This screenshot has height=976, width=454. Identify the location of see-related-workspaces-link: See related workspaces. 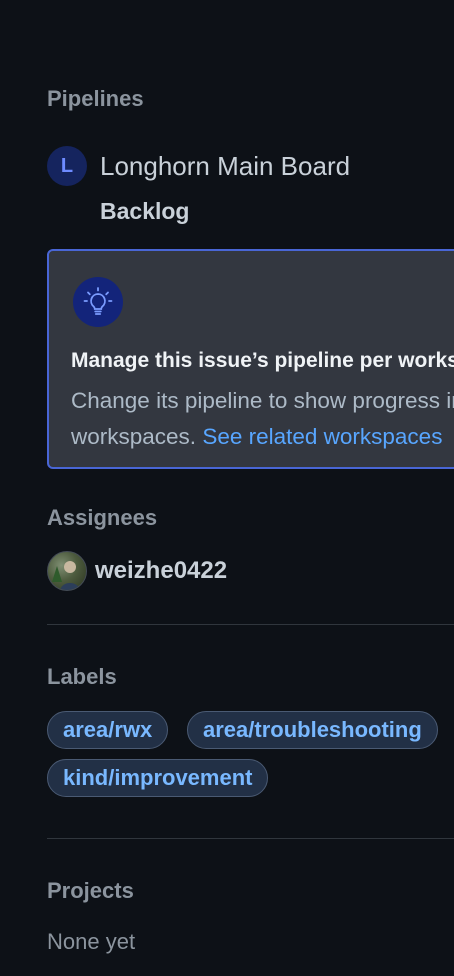
(322, 436).